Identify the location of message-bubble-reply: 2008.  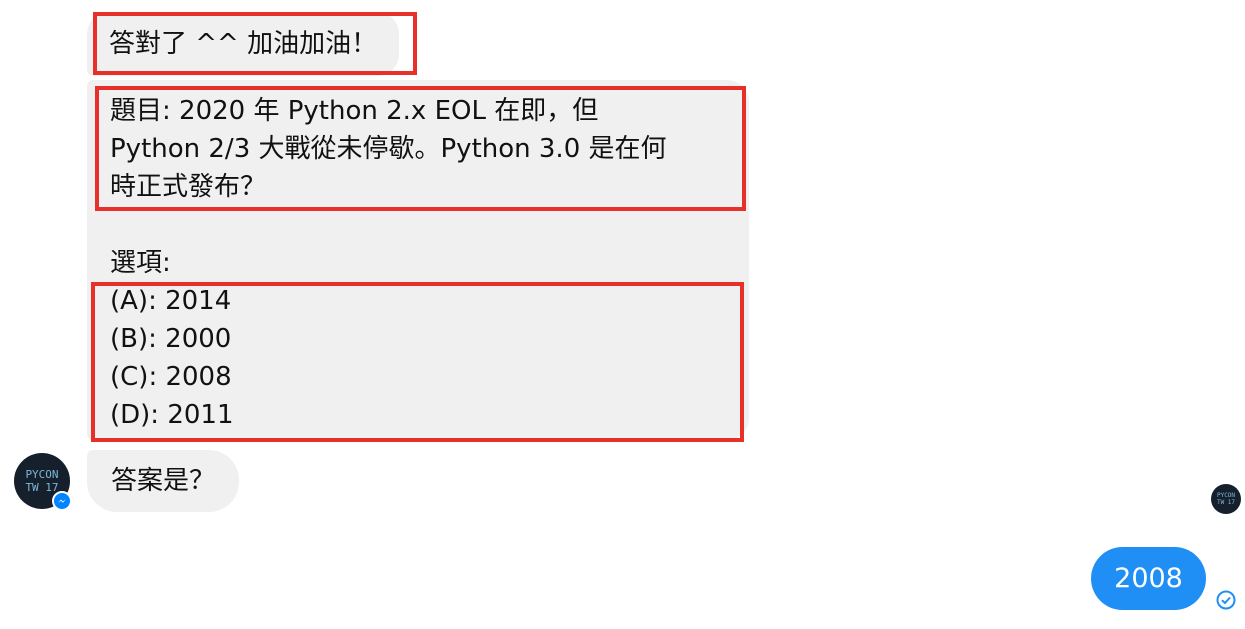
(1148, 578).